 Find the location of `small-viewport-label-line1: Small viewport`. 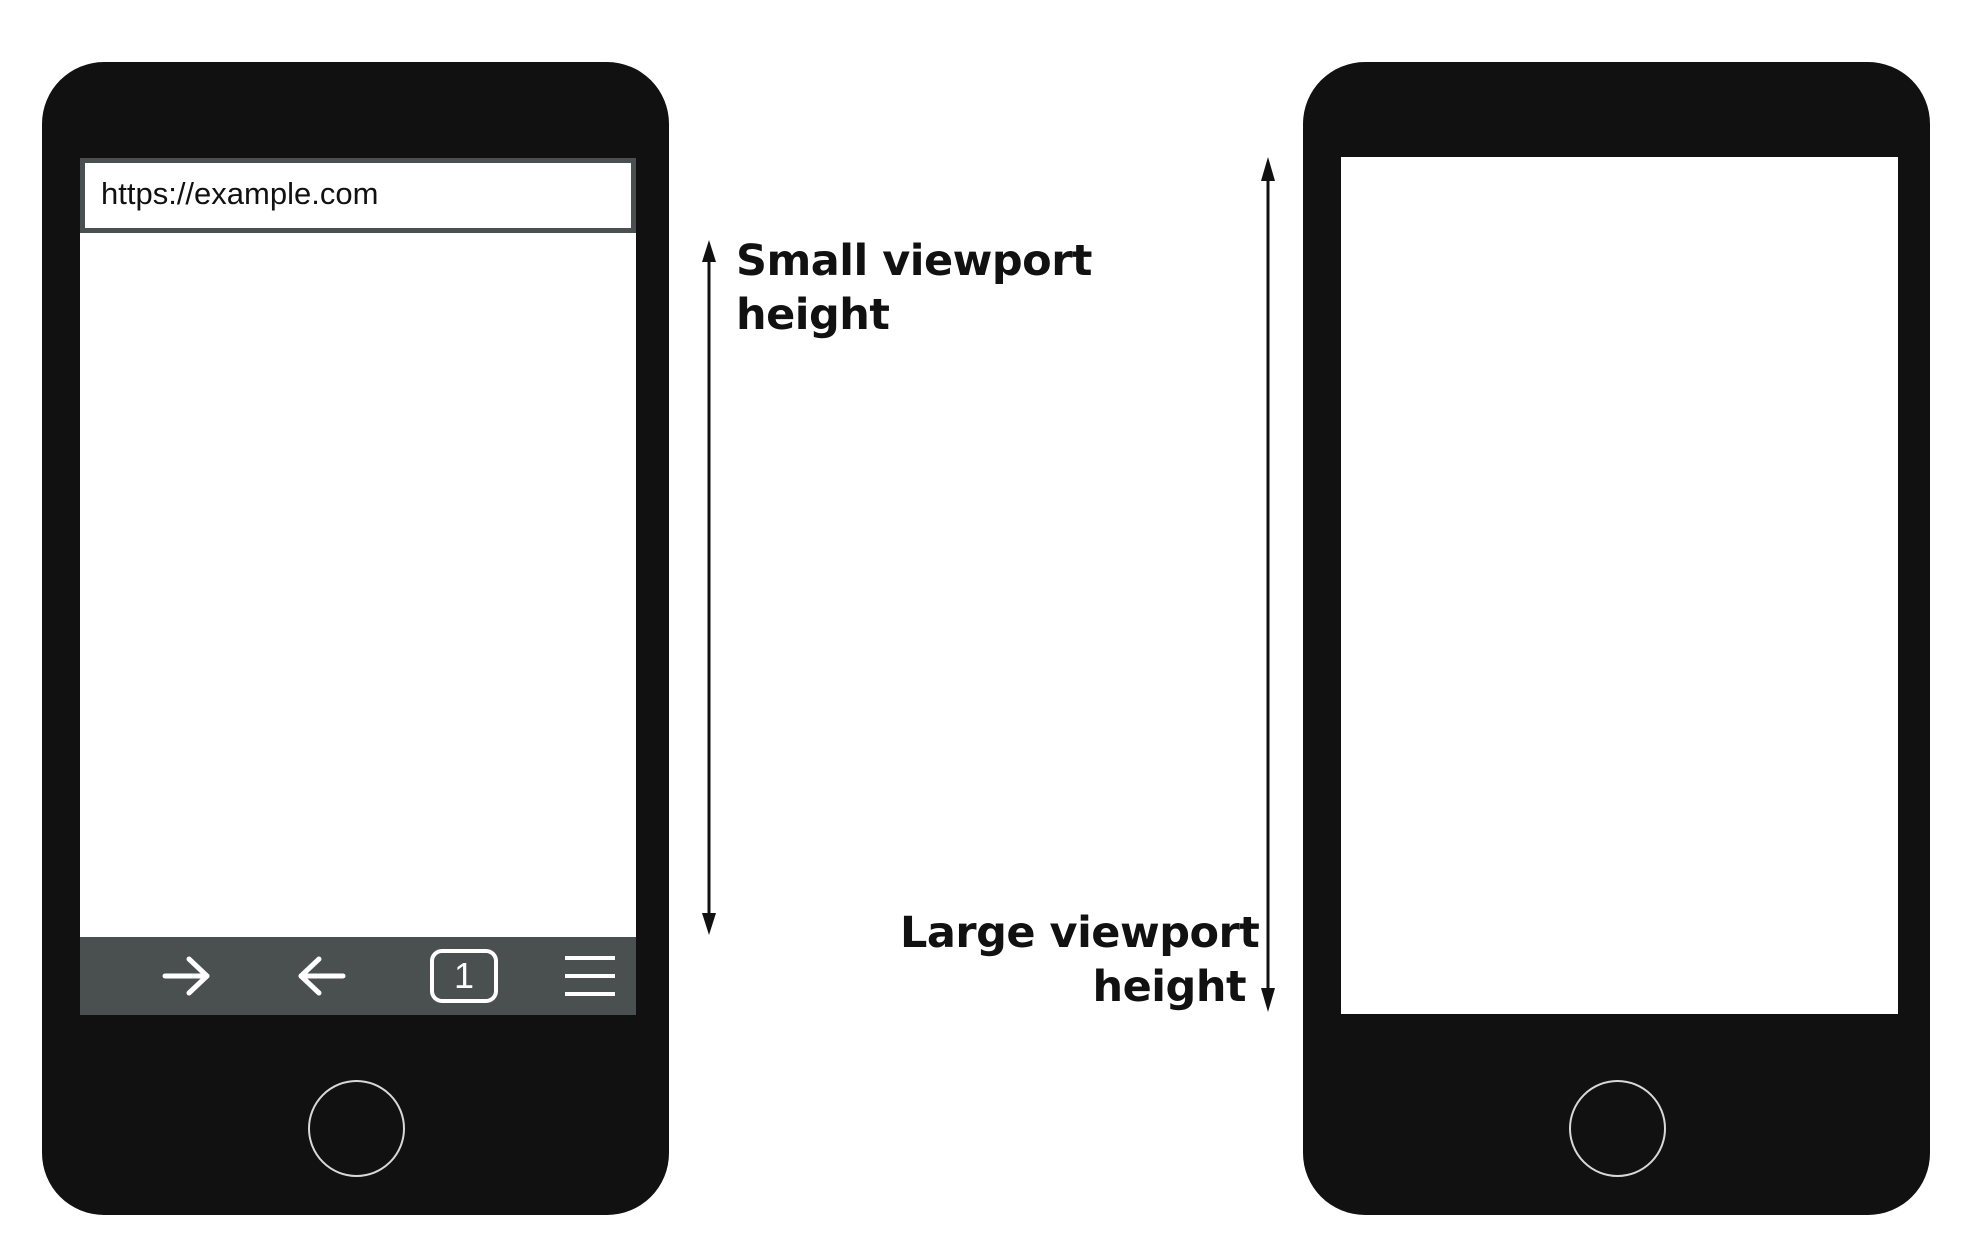

small-viewport-label-line1: Small viewport is located at coordinates (914, 261).